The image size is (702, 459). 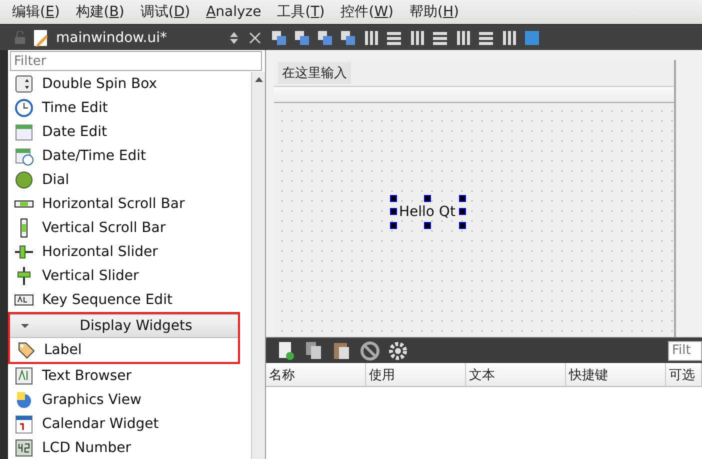 What do you see at coordinates (136, 61) in the screenshot?
I see `filter-field: Filter` at bounding box center [136, 61].